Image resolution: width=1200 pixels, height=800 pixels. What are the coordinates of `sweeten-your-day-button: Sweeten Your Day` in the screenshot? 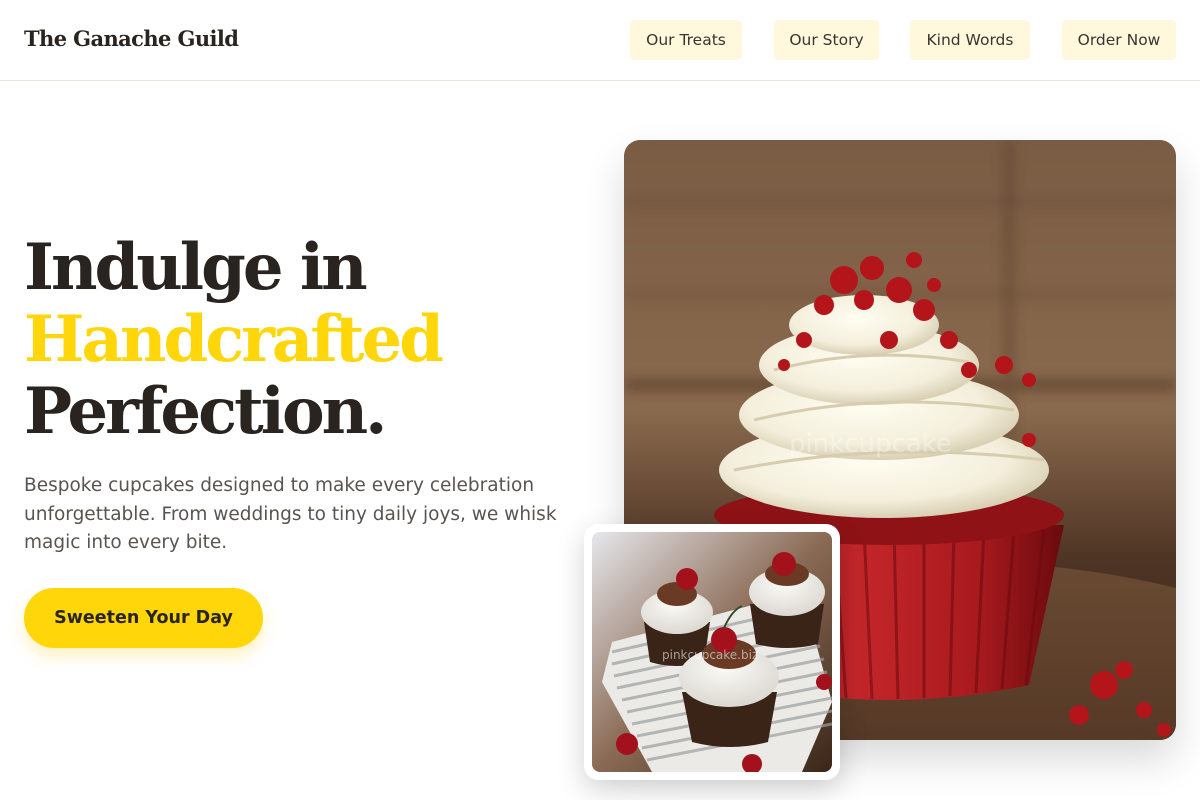 It's located at (143, 618).